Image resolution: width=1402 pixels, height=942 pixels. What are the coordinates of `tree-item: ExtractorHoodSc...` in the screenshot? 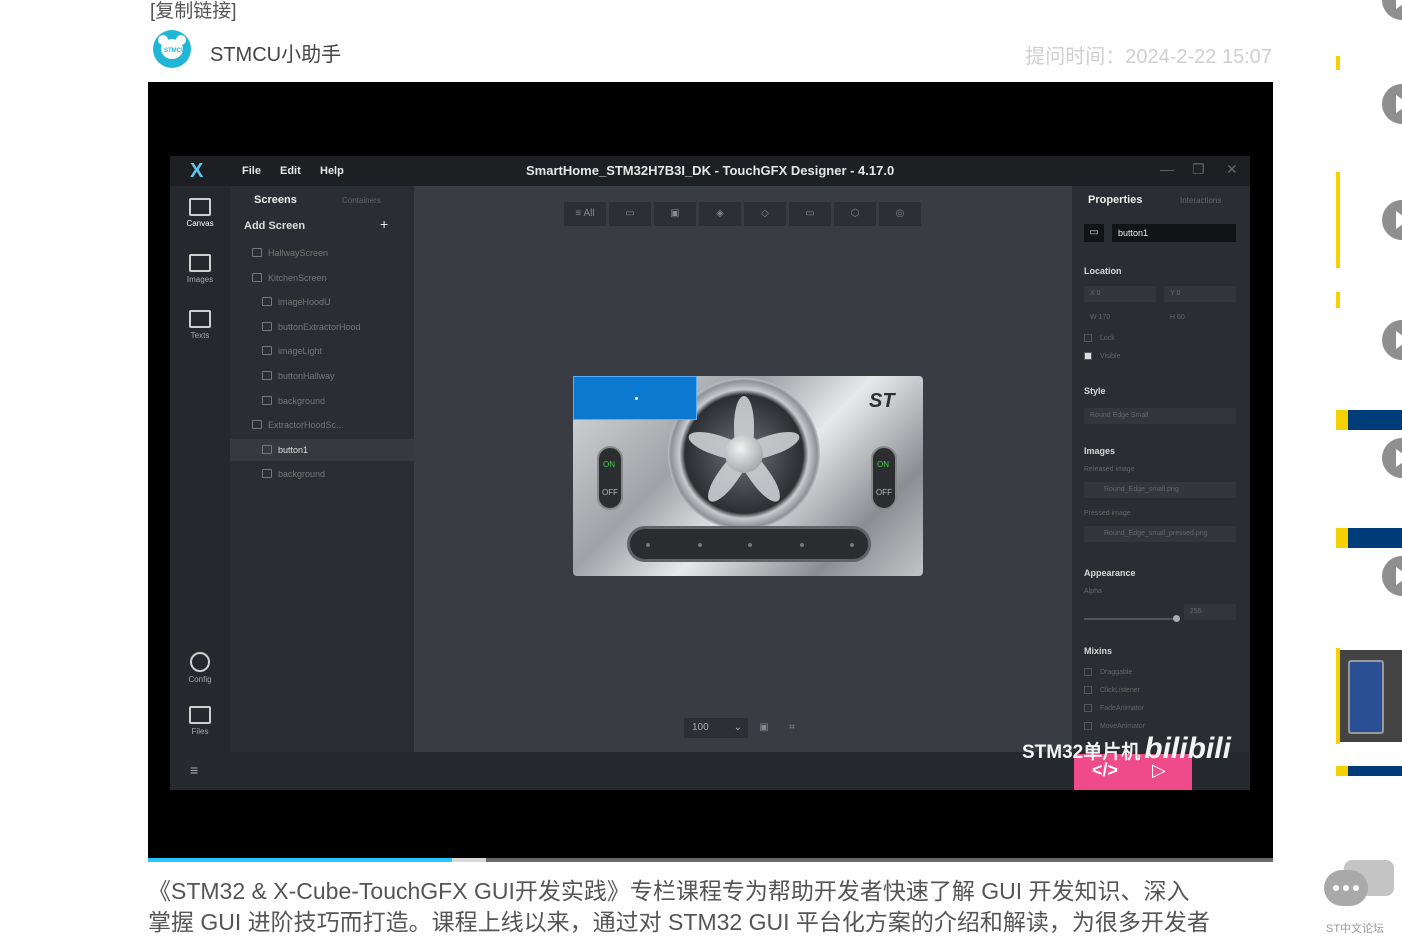 It's located at (322, 425).